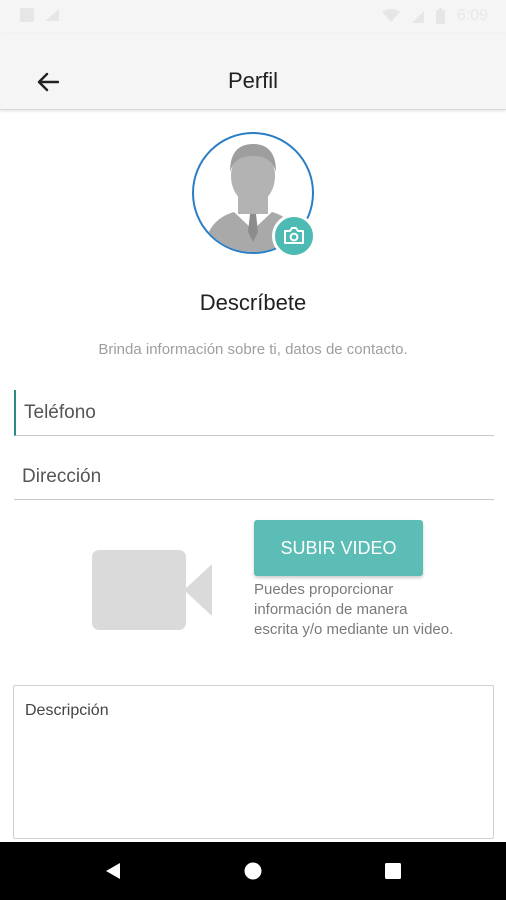 The height and width of the screenshot is (900, 506). I want to click on nav-back-button, so click(113, 871).